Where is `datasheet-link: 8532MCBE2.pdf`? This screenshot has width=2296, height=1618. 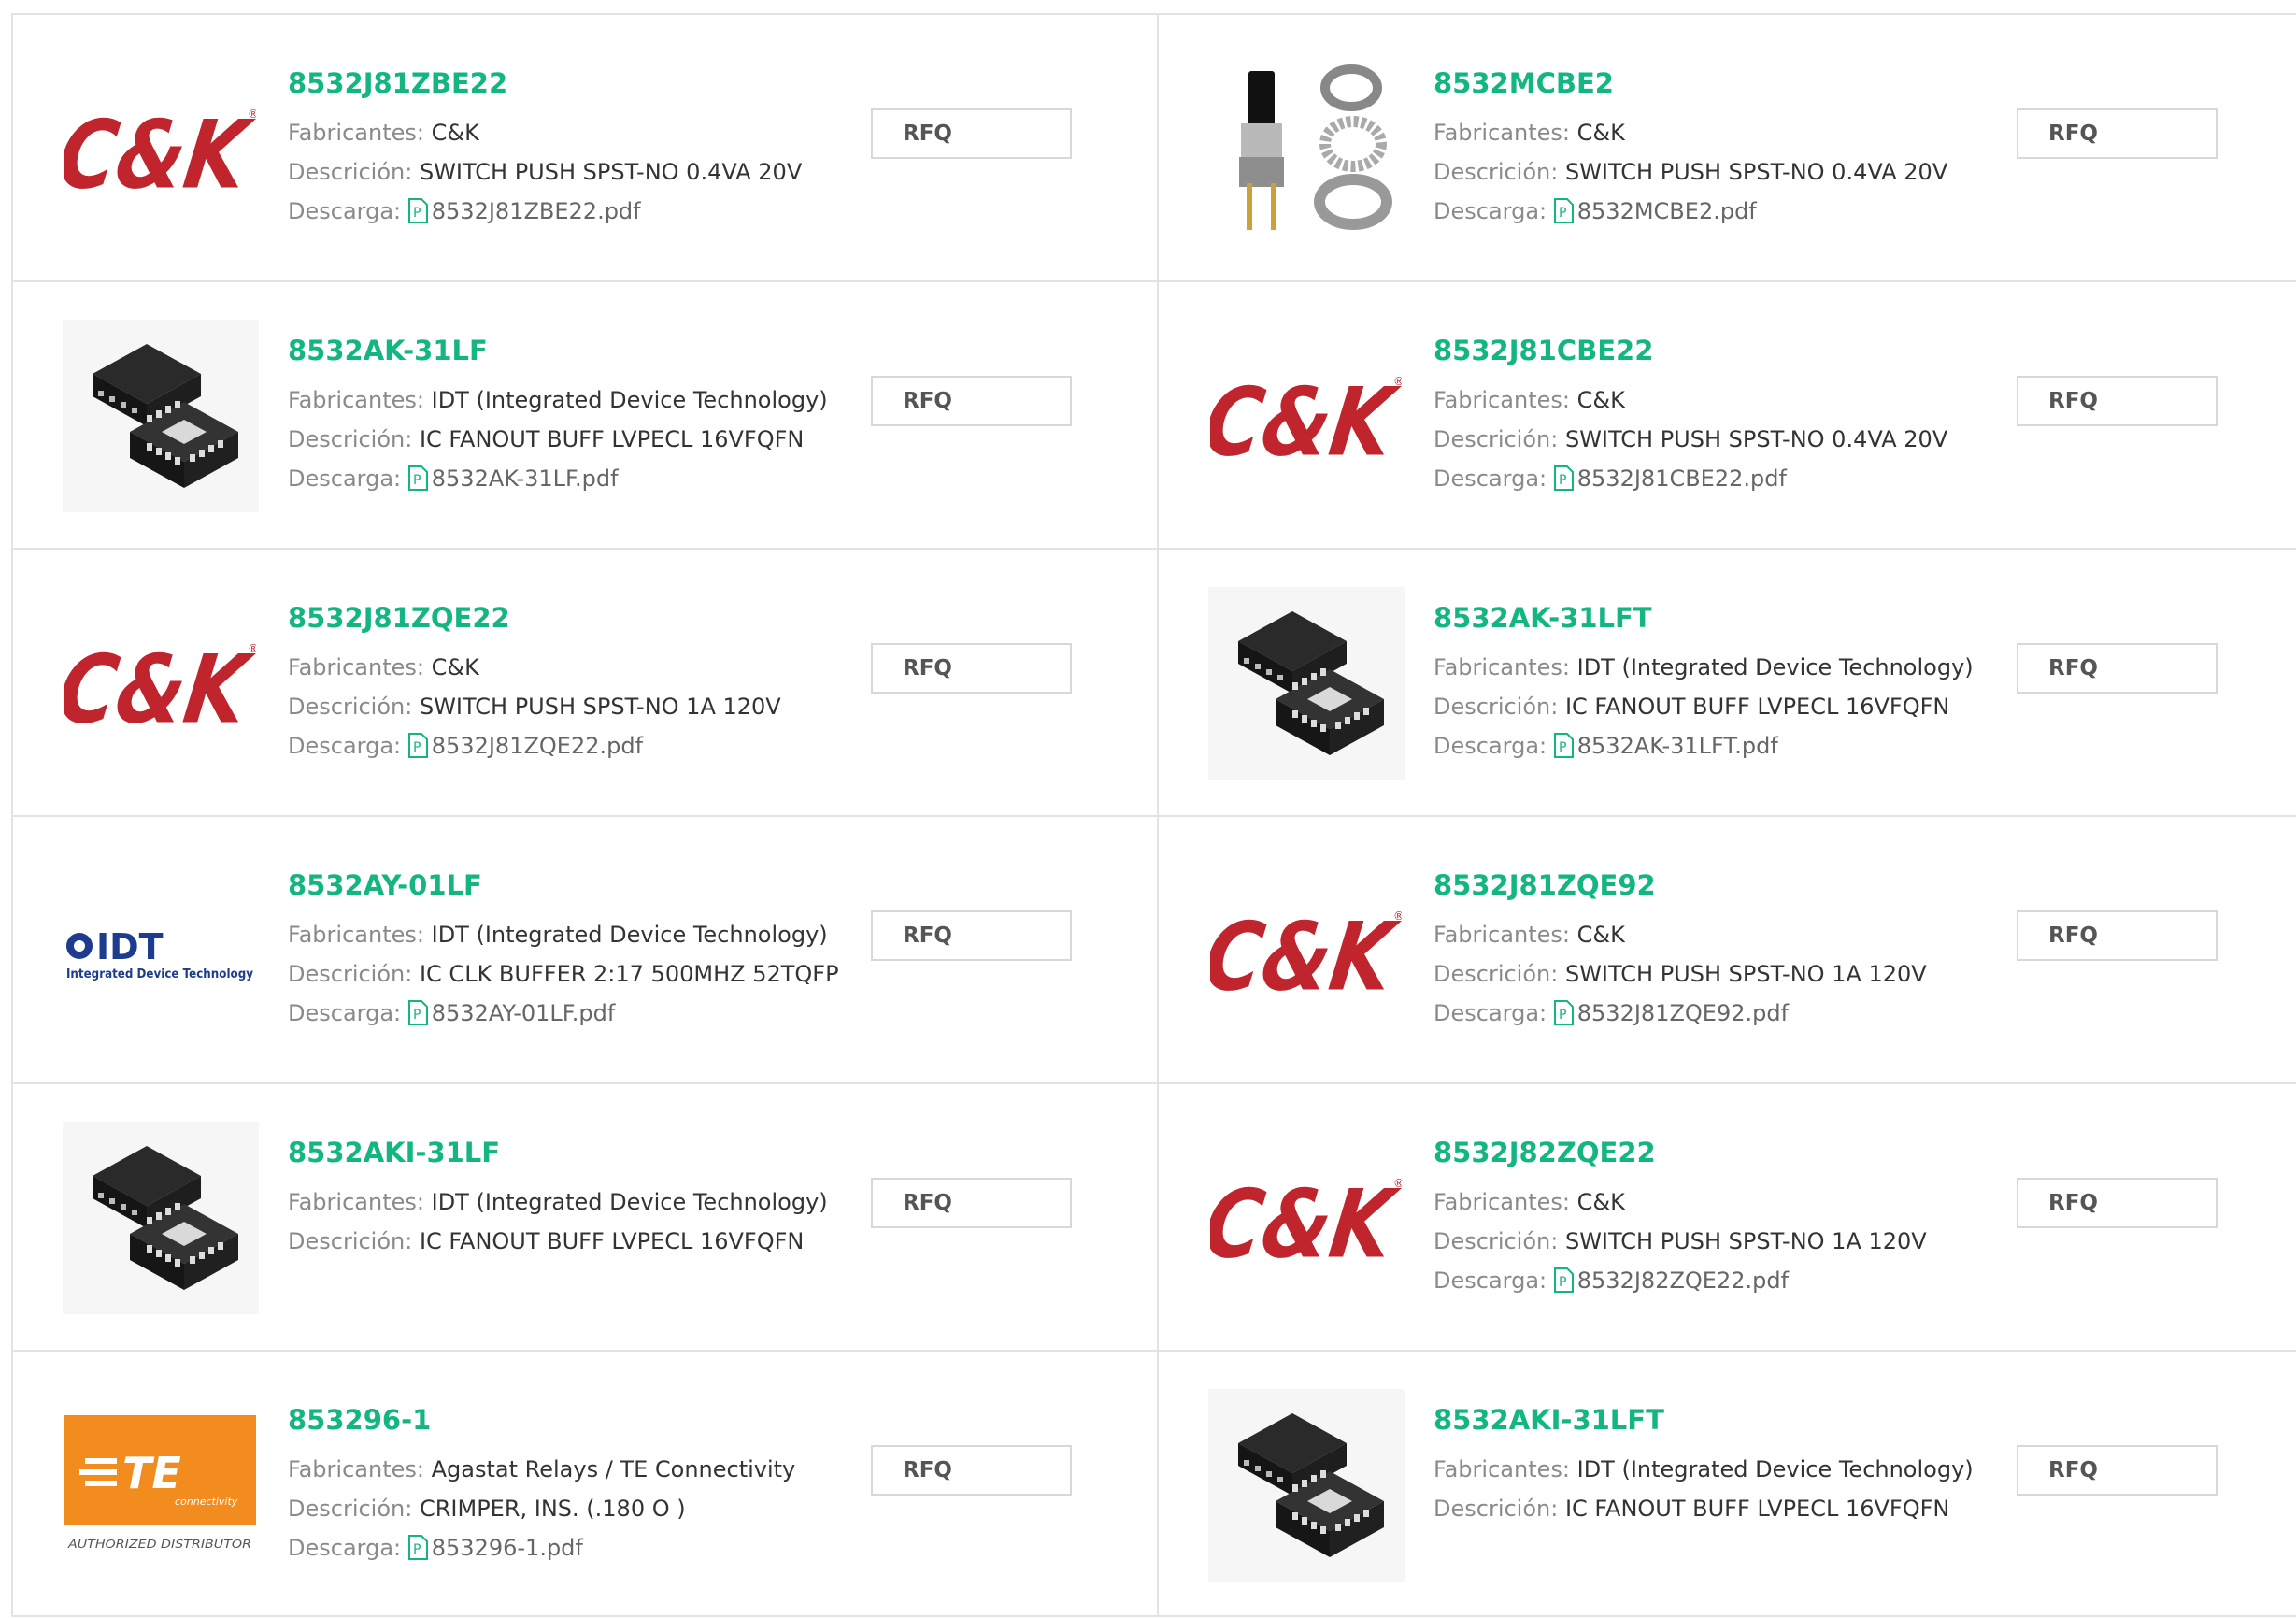
datasheet-link: 8532MCBE2.pdf is located at coordinates (1667, 211).